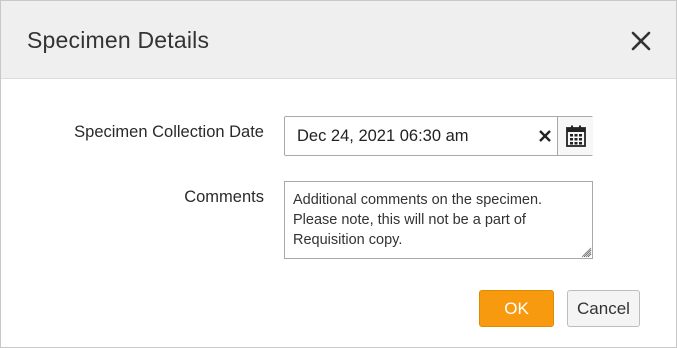 The height and width of the screenshot is (348, 677). I want to click on resize-grip-icon, so click(586, 252).